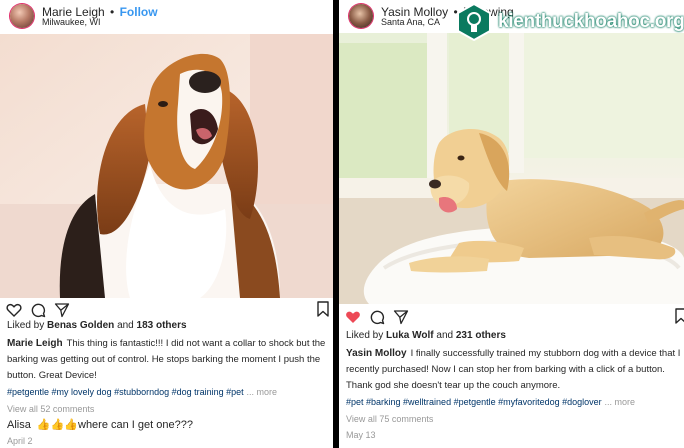 Image resolution: width=684 pixels, height=448 pixels. What do you see at coordinates (57, 425) in the screenshot?
I see `comment-emoji: 👍👍👍` at bounding box center [57, 425].